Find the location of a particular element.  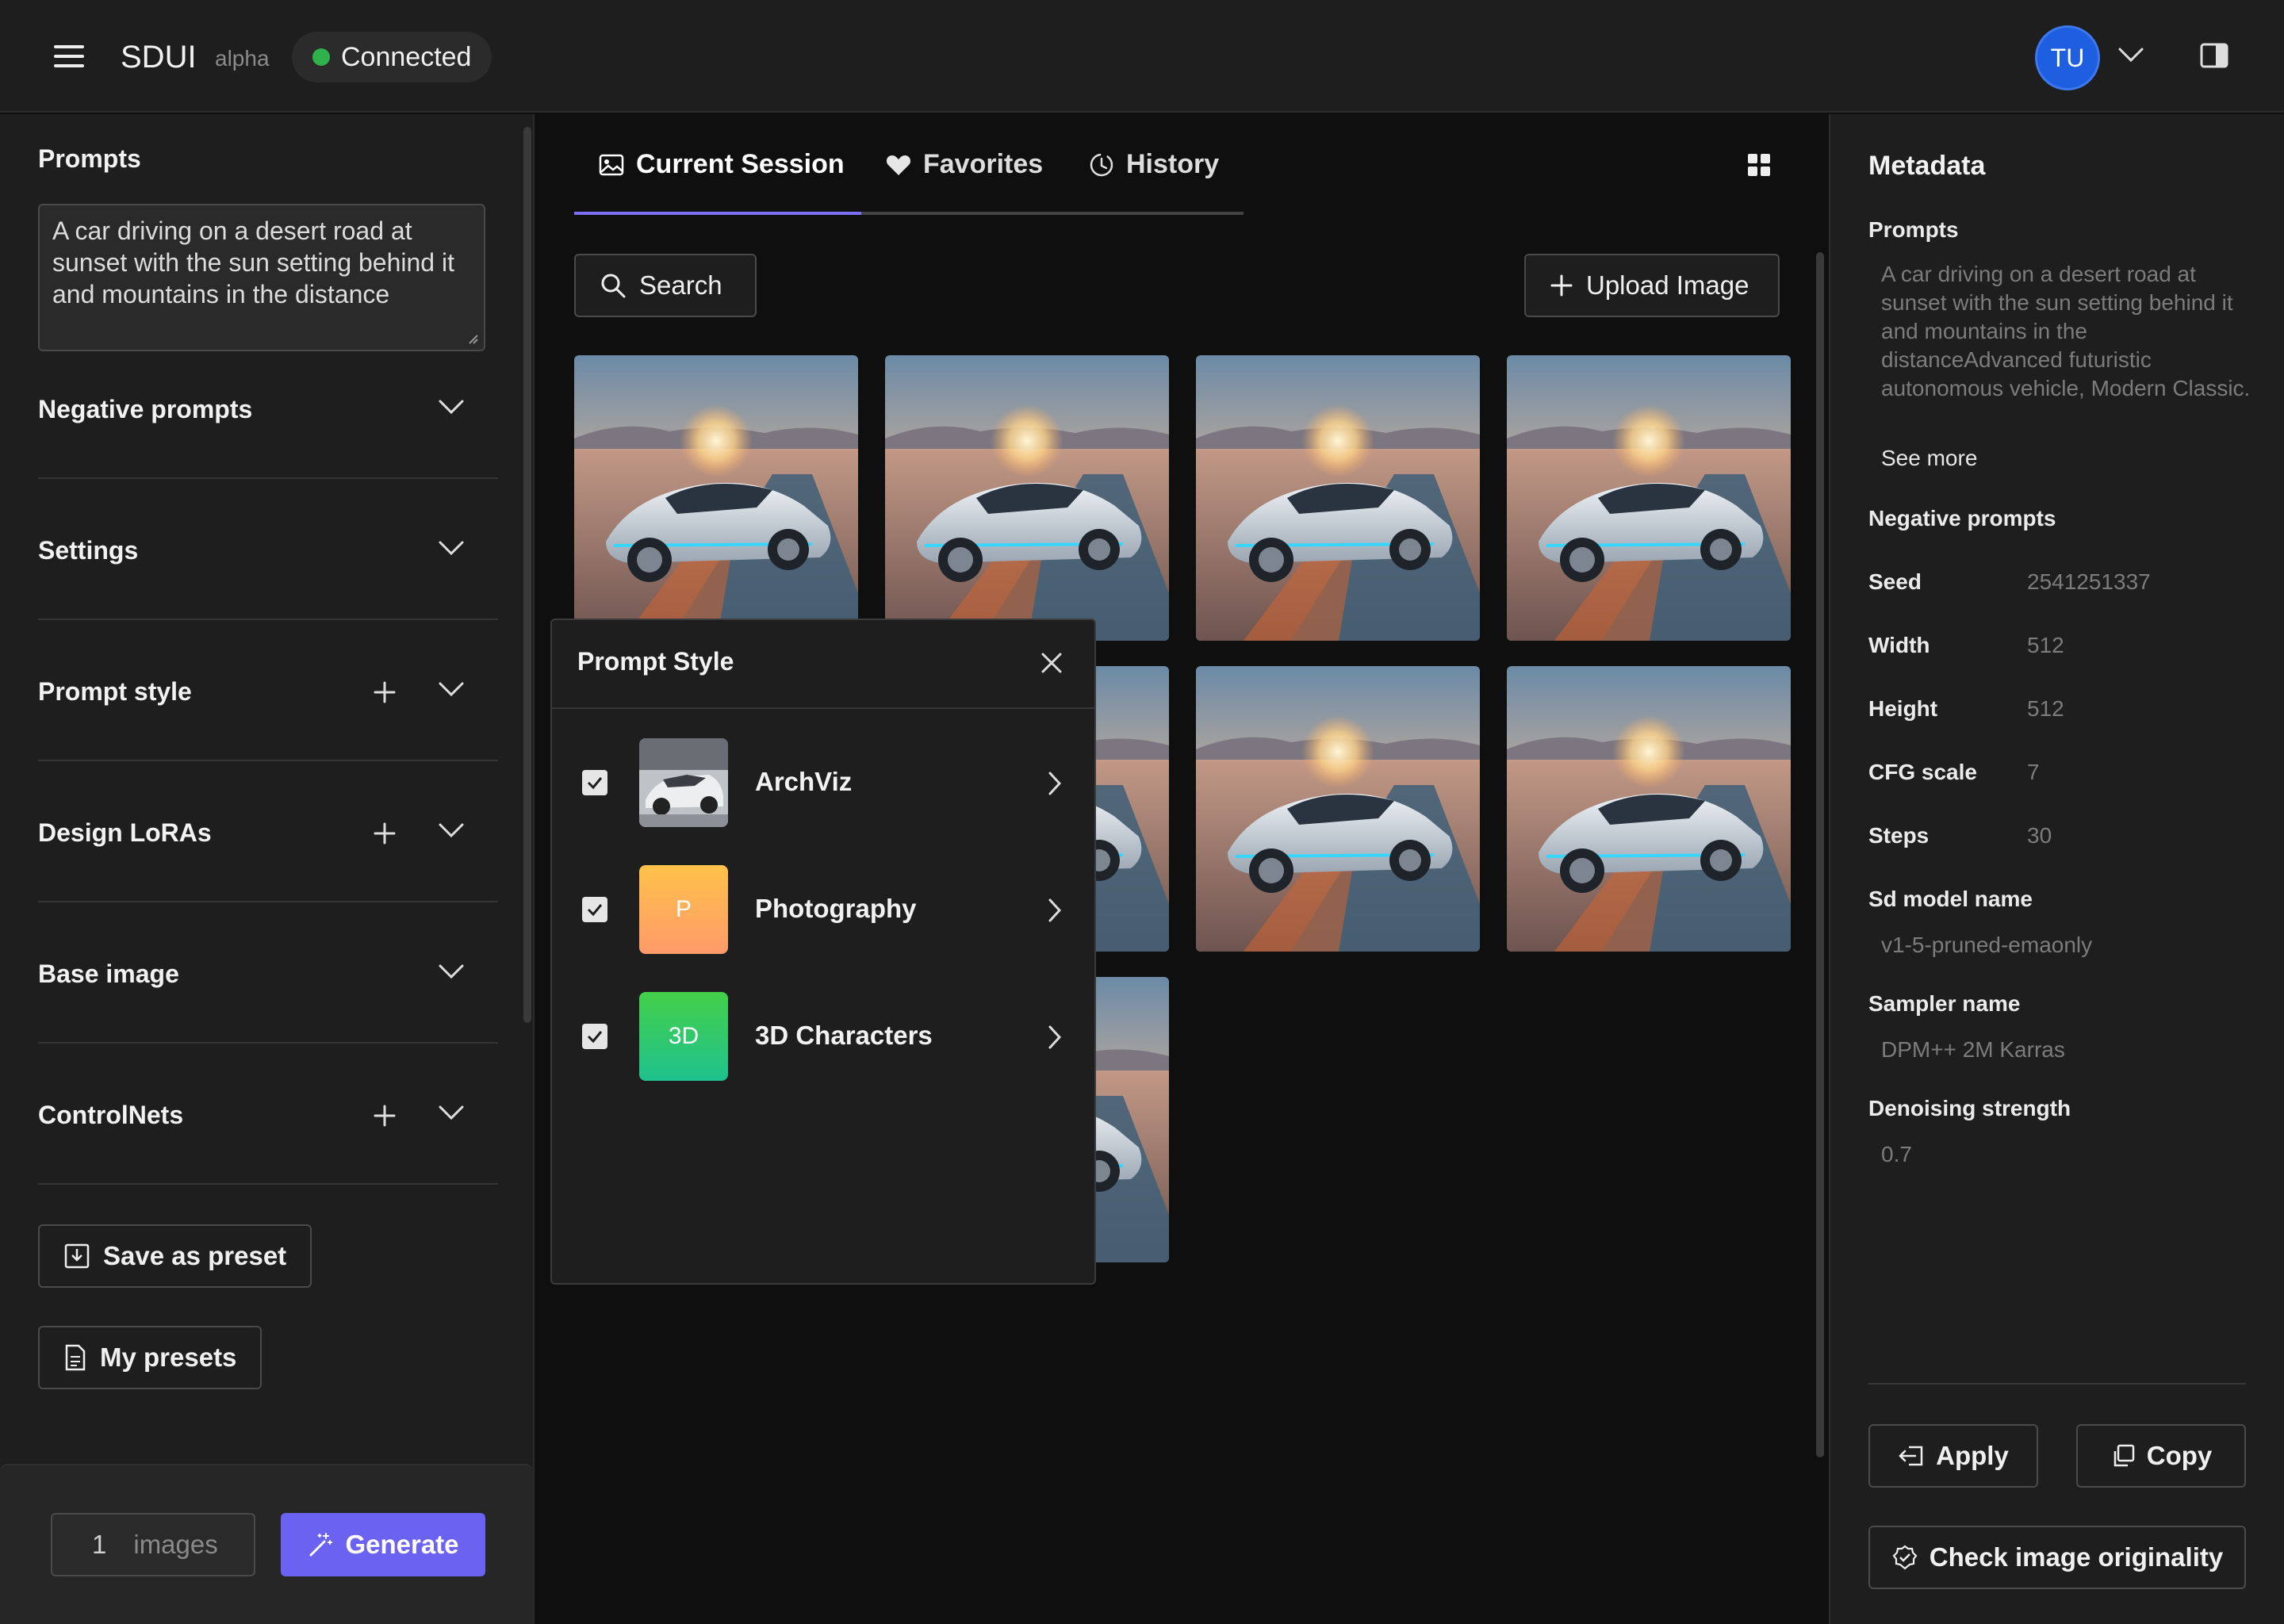

connection-status-pill: Connected is located at coordinates (392, 57).